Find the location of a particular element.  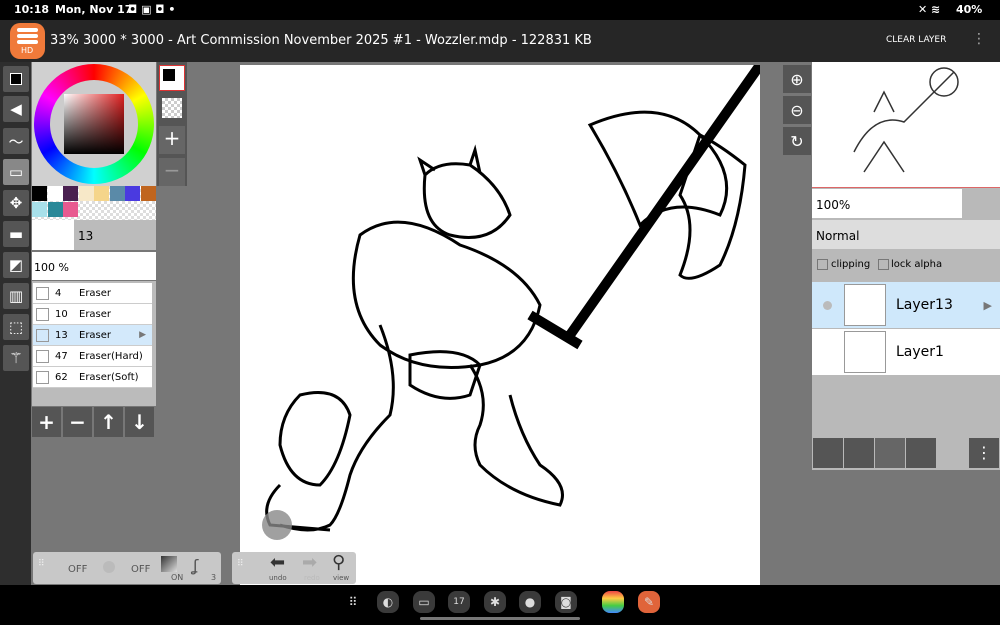

undo-icon: ⬅ is located at coordinates (277, 562).